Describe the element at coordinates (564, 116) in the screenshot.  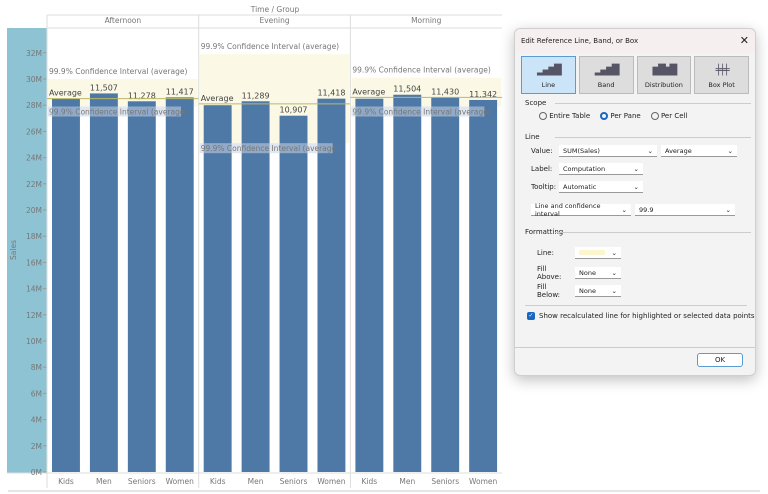
I see `scope-entire-table-radio: Entire Table` at that location.